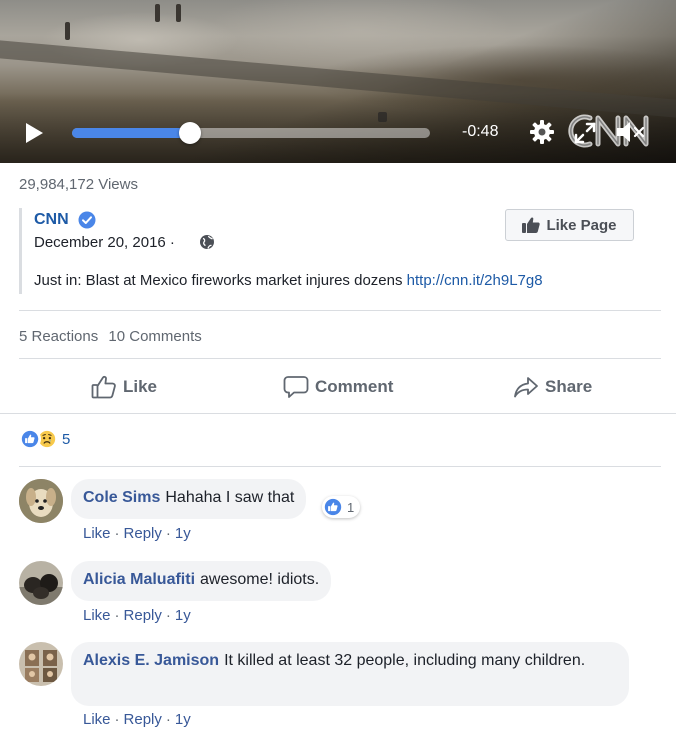  What do you see at coordinates (475, 280) in the screenshot?
I see `post-link: http://cnn.it/2h9L7g8` at bounding box center [475, 280].